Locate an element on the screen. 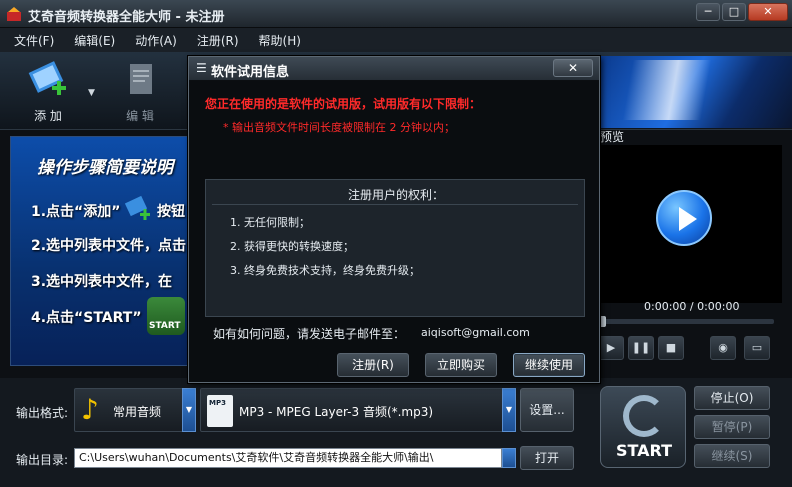 This screenshot has height=487, width=792. pause-button: ❚❚ is located at coordinates (641, 348).